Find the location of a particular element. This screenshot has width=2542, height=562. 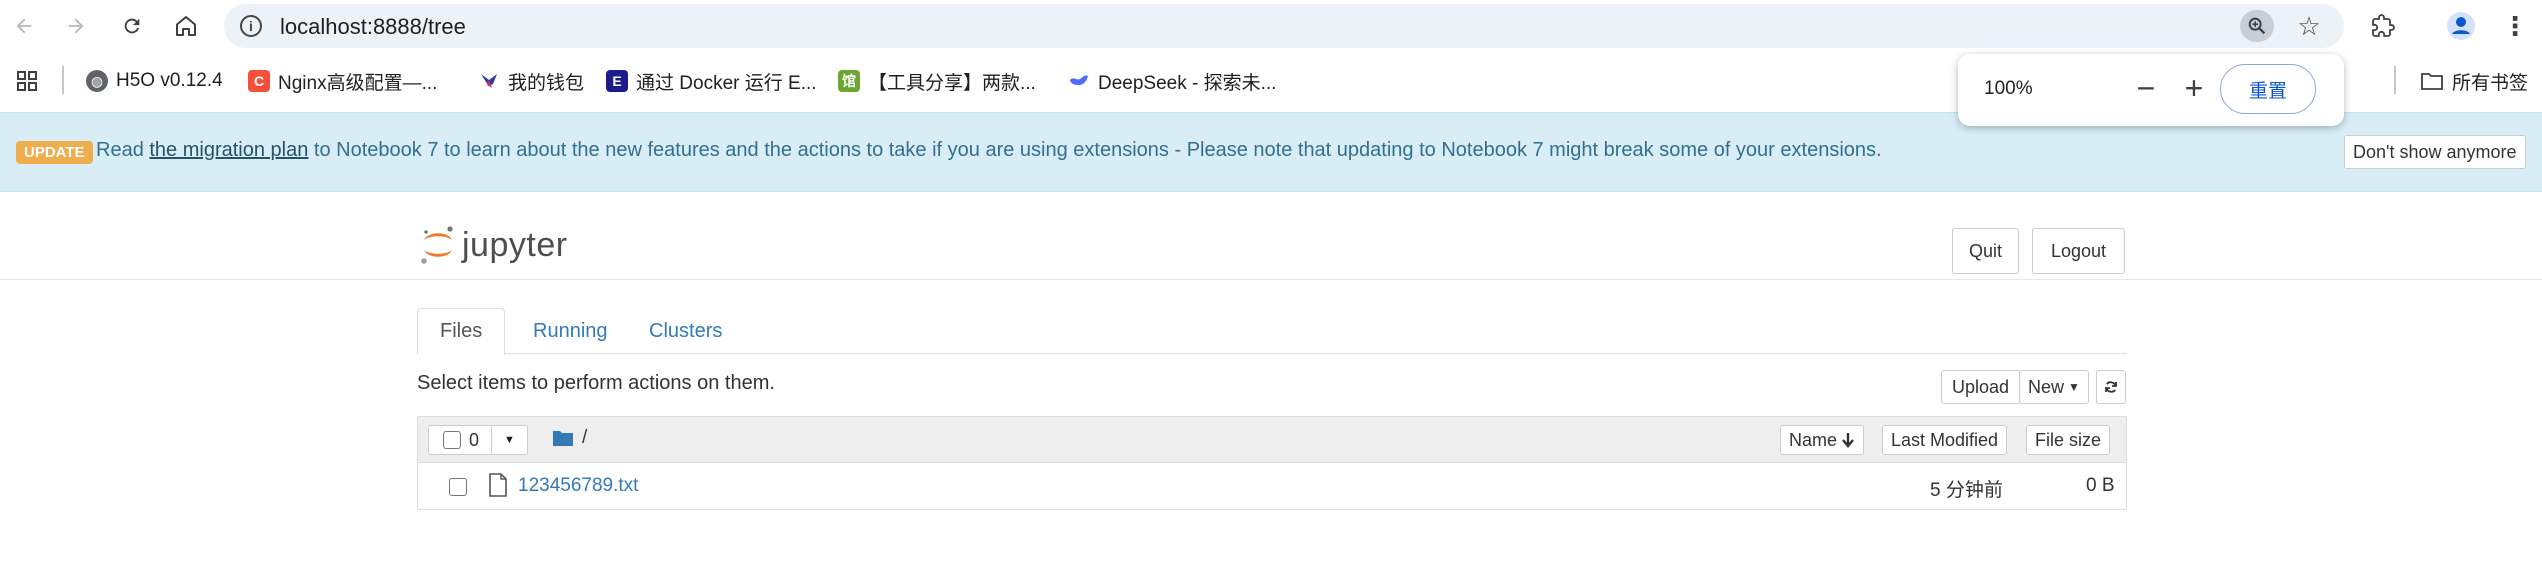

tab-files: Files is located at coordinates (461, 331).